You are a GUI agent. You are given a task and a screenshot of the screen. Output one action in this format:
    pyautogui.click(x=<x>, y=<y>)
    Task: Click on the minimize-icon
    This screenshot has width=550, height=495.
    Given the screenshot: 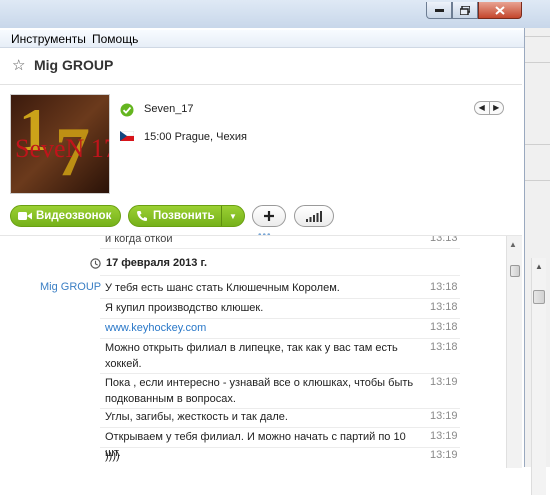 What is the action you would take?
    pyautogui.click(x=439, y=10)
    